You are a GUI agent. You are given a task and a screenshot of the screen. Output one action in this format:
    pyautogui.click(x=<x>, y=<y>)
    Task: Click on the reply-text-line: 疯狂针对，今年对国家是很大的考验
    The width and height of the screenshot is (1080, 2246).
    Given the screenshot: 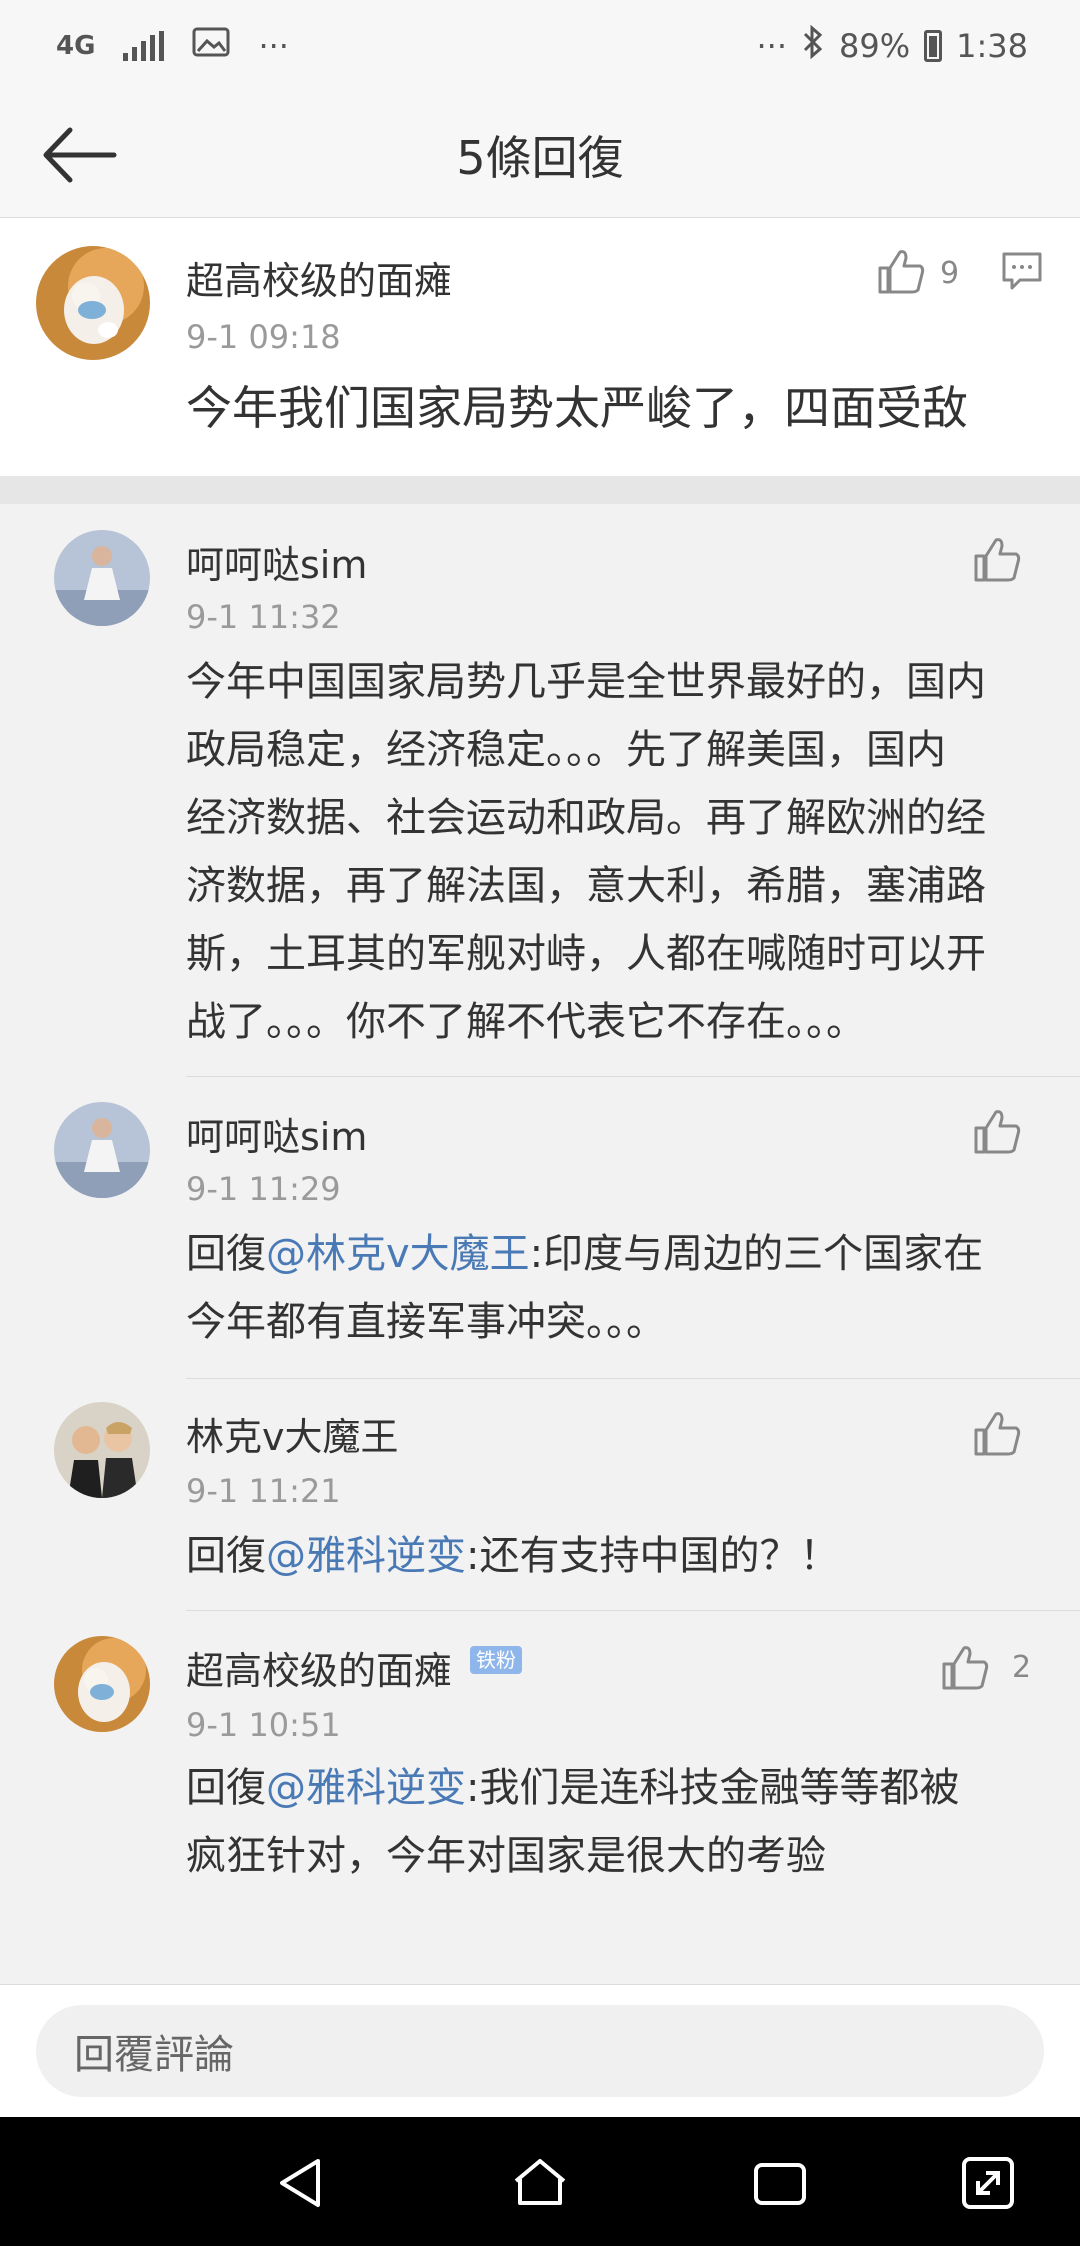 What is the action you would take?
    pyautogui.click(x=506, y=1856)
    